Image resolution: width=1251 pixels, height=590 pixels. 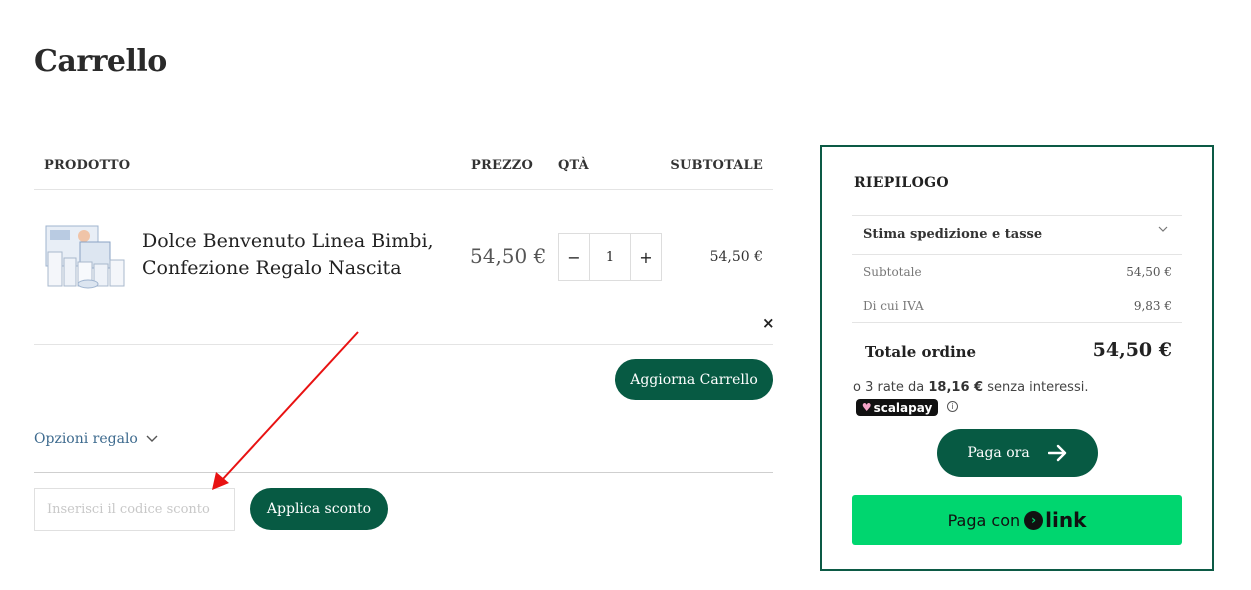 I want to click on apply-coupon-button: Applica sconto, so click(x=319, y=509).